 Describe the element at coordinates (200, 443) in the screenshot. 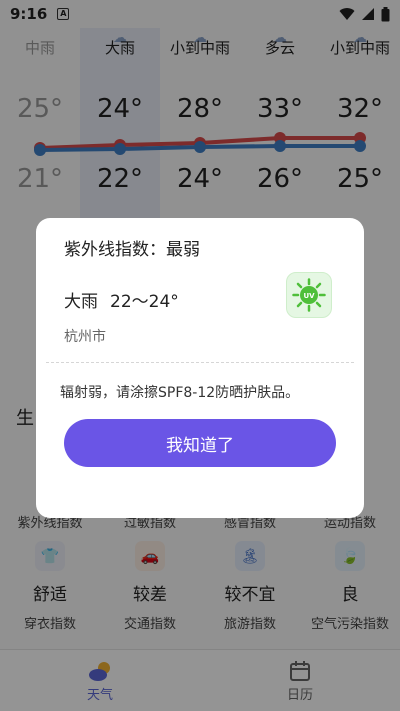

I see `got-it-button: 我知道了` at that location.